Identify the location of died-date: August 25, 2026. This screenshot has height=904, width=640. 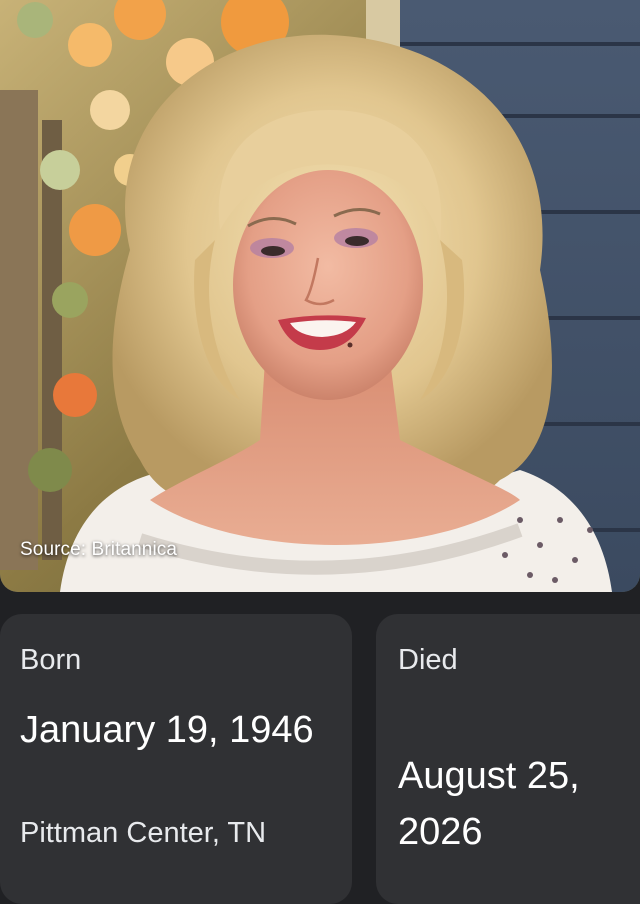
(489, 804).